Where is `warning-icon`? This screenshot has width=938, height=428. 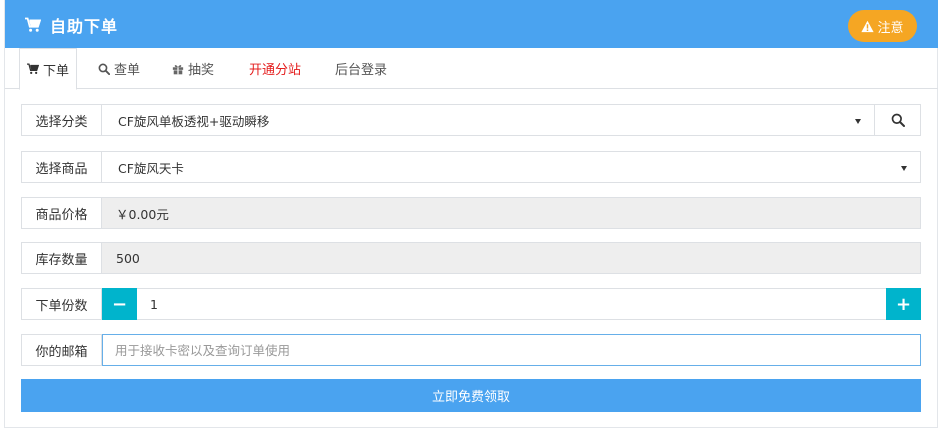 warning-icon is located at coordinates (868, 26).